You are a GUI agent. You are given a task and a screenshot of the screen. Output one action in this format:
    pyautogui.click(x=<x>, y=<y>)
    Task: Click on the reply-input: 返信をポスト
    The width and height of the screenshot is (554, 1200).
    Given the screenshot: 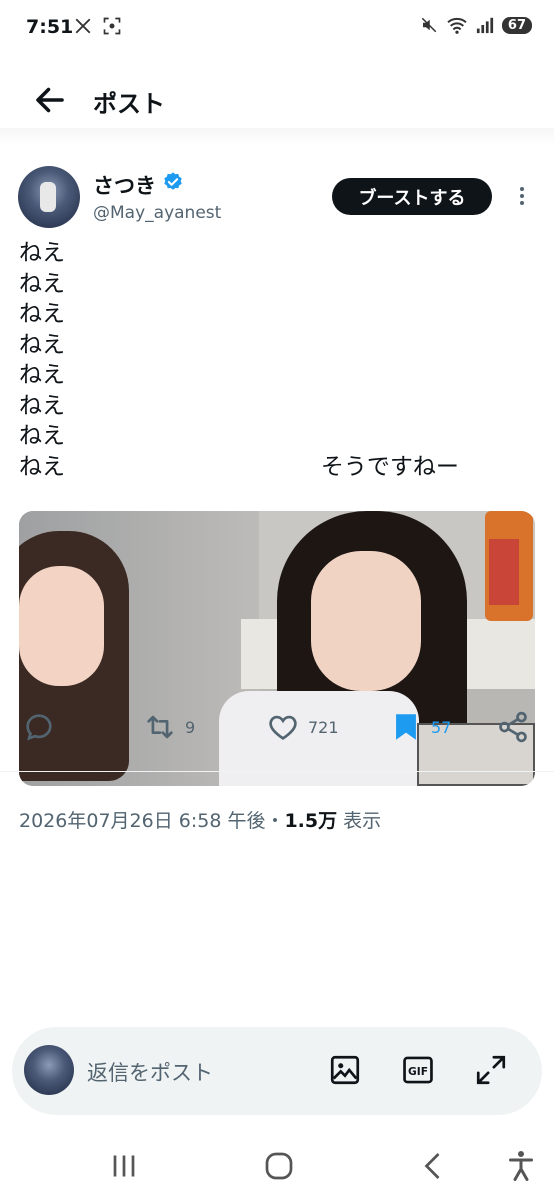 What is the action you would take?
    pyautogui.click(x=150, y=1072)
    